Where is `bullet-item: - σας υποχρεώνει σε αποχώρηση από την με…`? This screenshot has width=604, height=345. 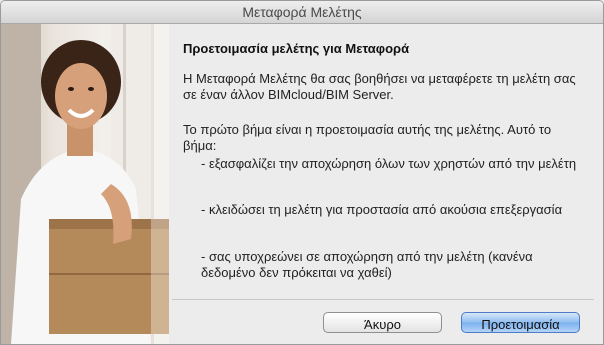 bullet-item: - σας υποχρεώνει σε αποχώρηση από την με… is located at coordinates (367, 264).